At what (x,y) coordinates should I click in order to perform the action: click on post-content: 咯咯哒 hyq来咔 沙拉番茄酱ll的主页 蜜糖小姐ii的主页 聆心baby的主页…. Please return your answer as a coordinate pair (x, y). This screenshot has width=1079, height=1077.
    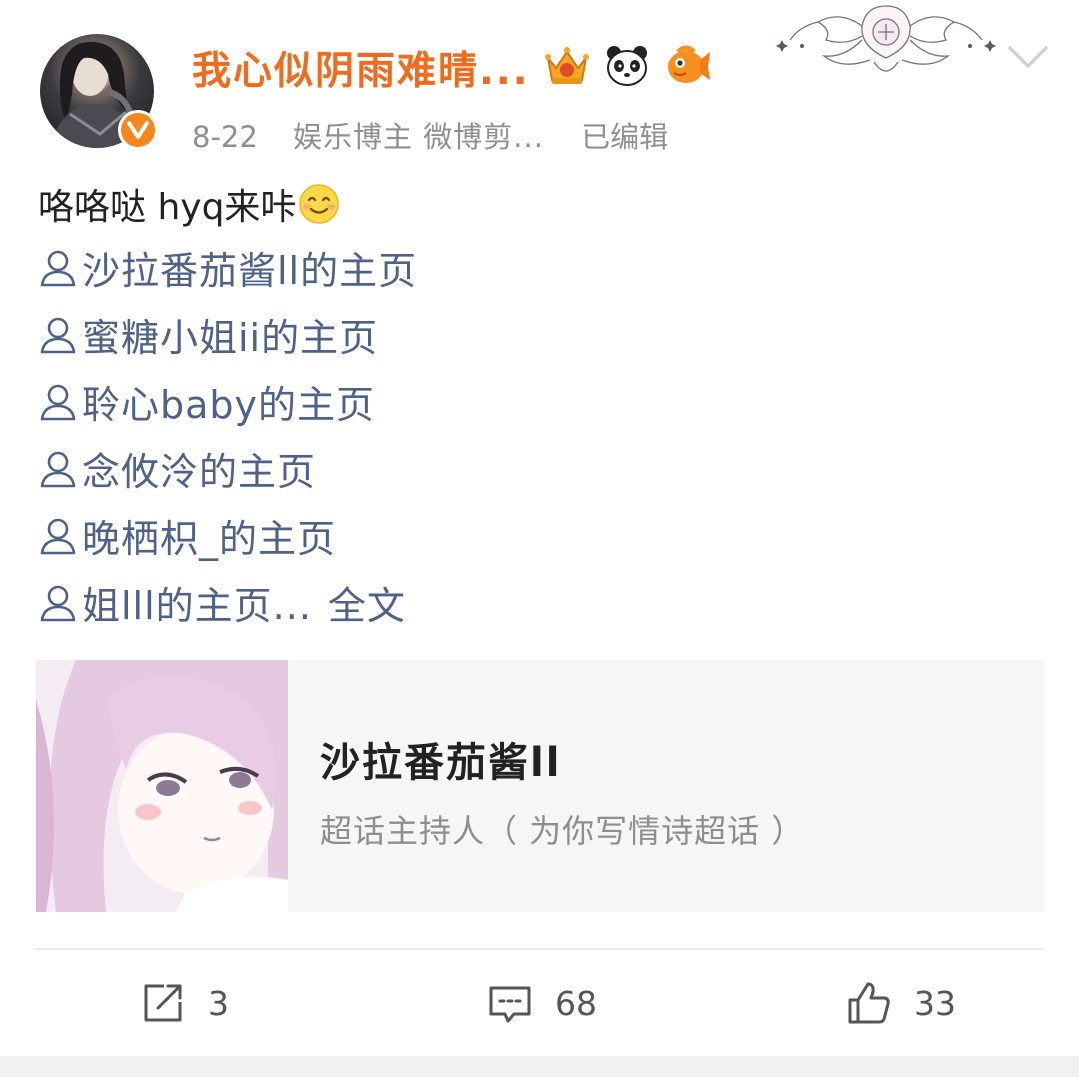
    Looking at the image, I should click on (227, 409).